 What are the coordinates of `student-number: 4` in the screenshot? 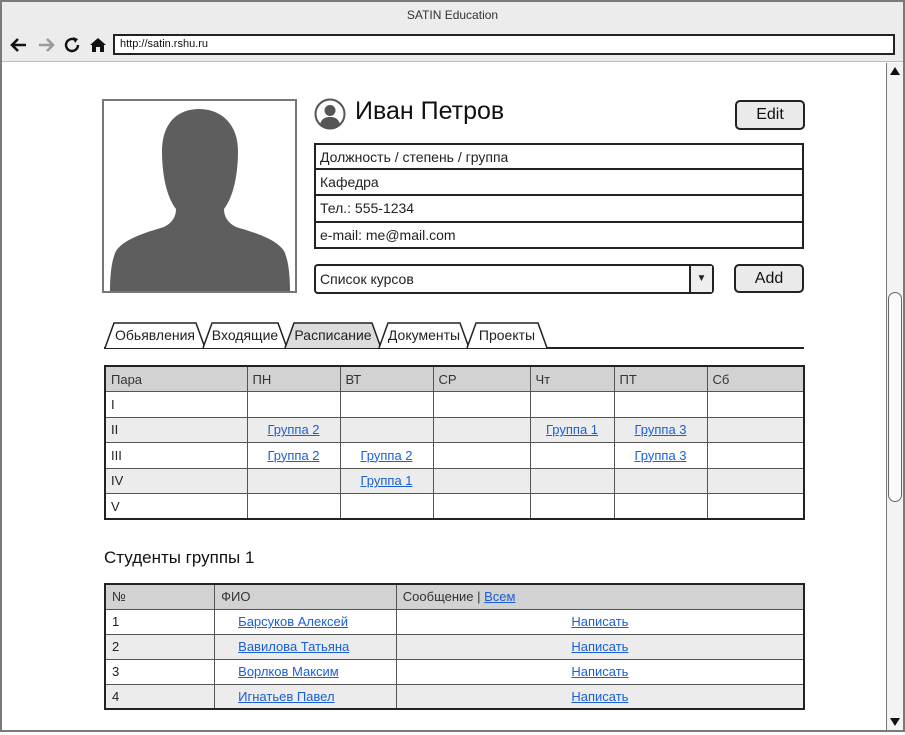 It's located at (160, 696).